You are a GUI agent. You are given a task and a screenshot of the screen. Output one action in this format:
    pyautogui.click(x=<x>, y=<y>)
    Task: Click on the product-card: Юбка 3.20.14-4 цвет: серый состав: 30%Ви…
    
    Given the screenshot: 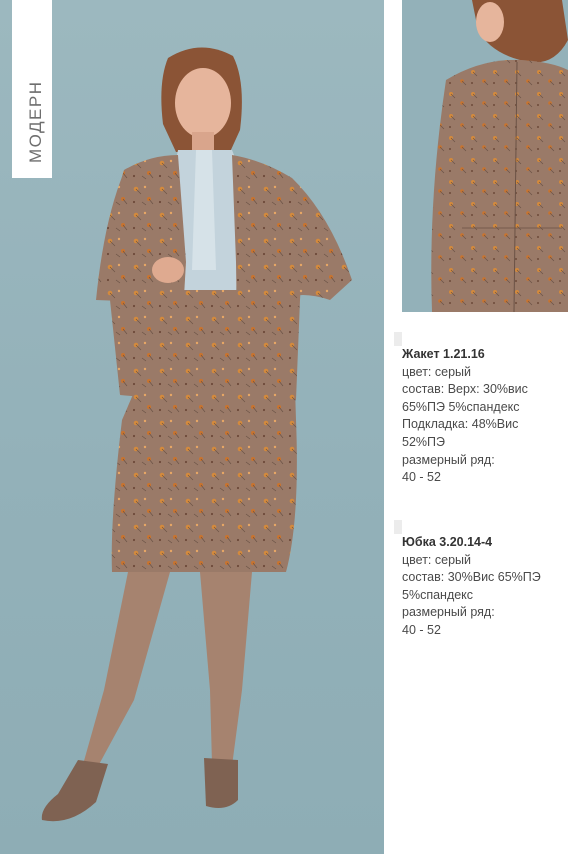 What is the action you would take?
    pyautogui.click(x=478, y=580)
    